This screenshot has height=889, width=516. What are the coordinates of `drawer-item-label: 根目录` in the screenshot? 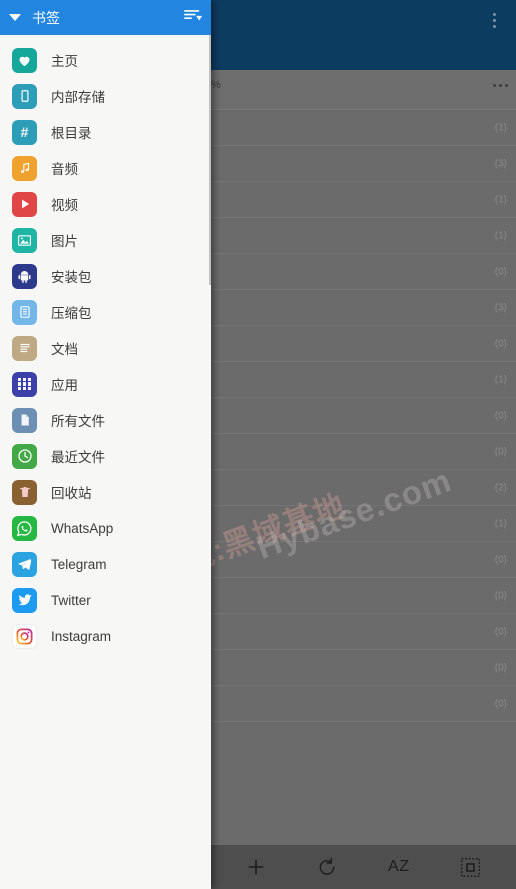 It's located at (71, 133).